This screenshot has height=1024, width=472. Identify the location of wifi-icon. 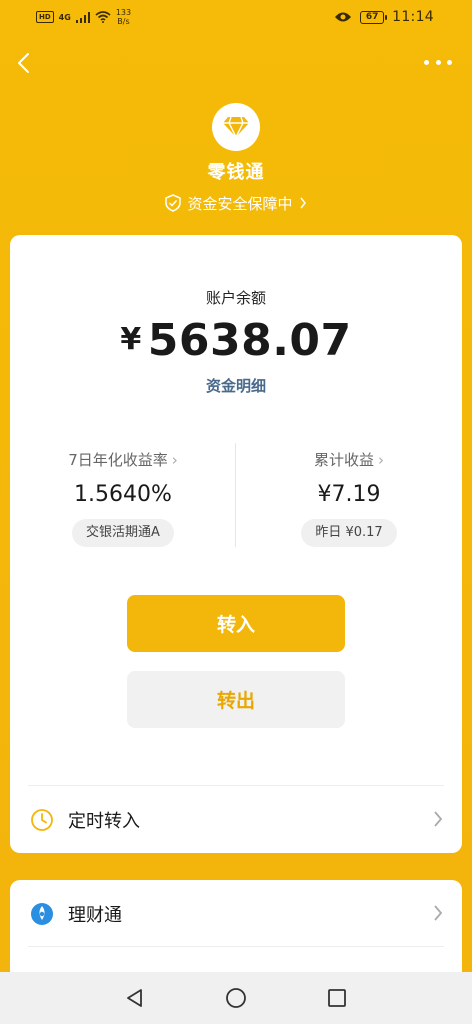
(103, 17).